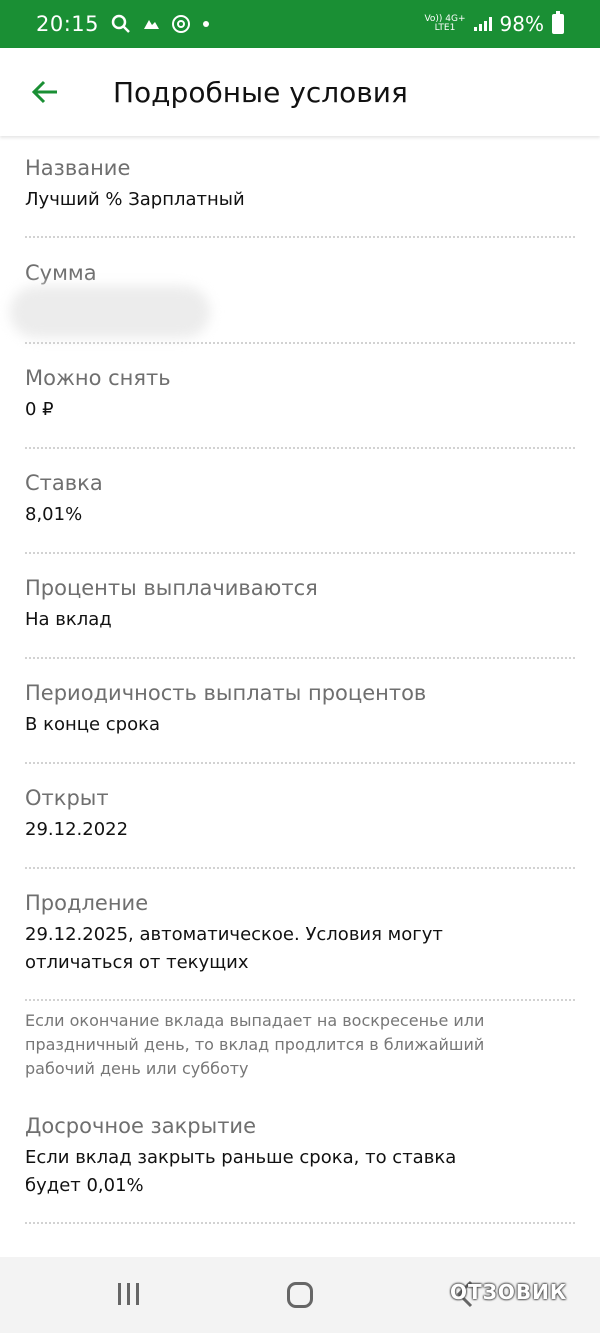 The height and width of the screenshot is (1333, 600). What do you see at coordinates (300, 500) in the screenshot?
I see `detail-rate: Ставка 8,01%` at bounding box center [300, 500].